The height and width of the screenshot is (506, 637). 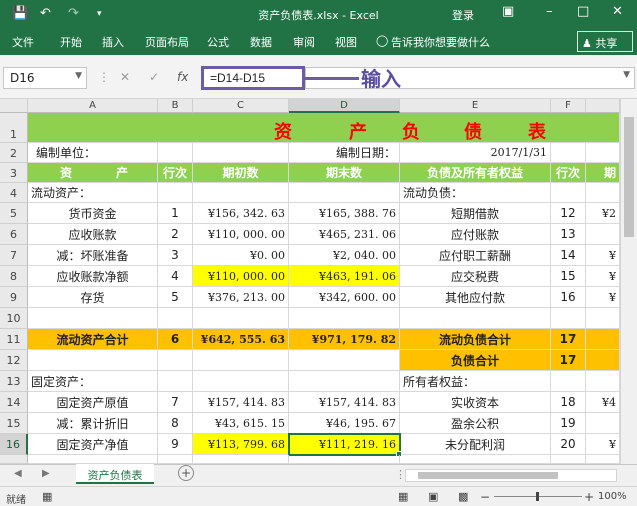 What do you see at coordinates (589, 497) in the screenshot?
I see `zoom-in-button: +` at bounding box center [589, 497].